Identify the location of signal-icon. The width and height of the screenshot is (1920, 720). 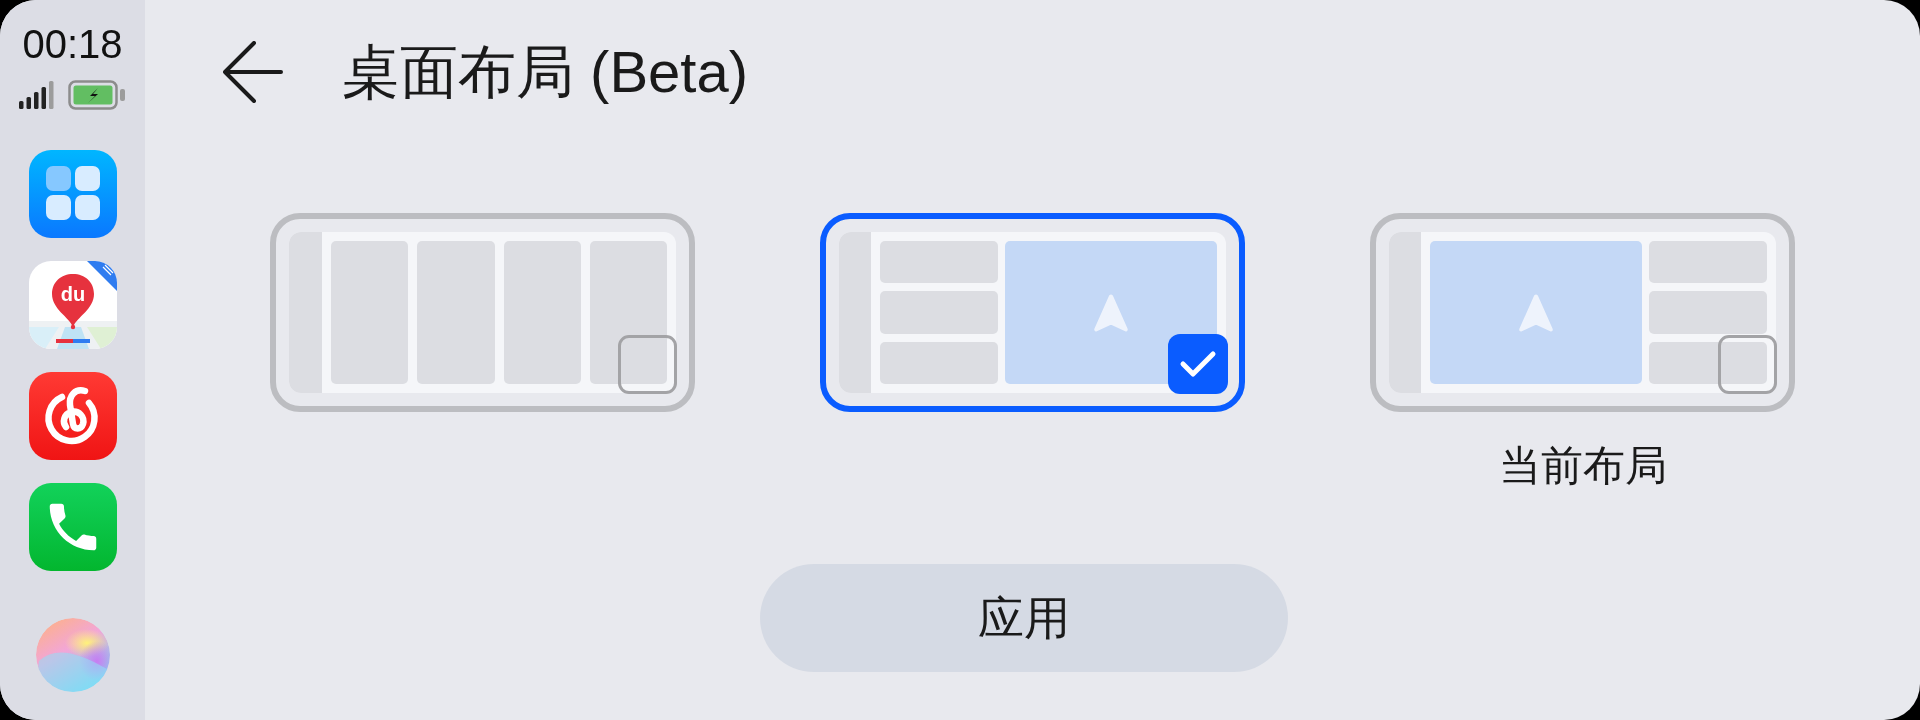
(37, 95).